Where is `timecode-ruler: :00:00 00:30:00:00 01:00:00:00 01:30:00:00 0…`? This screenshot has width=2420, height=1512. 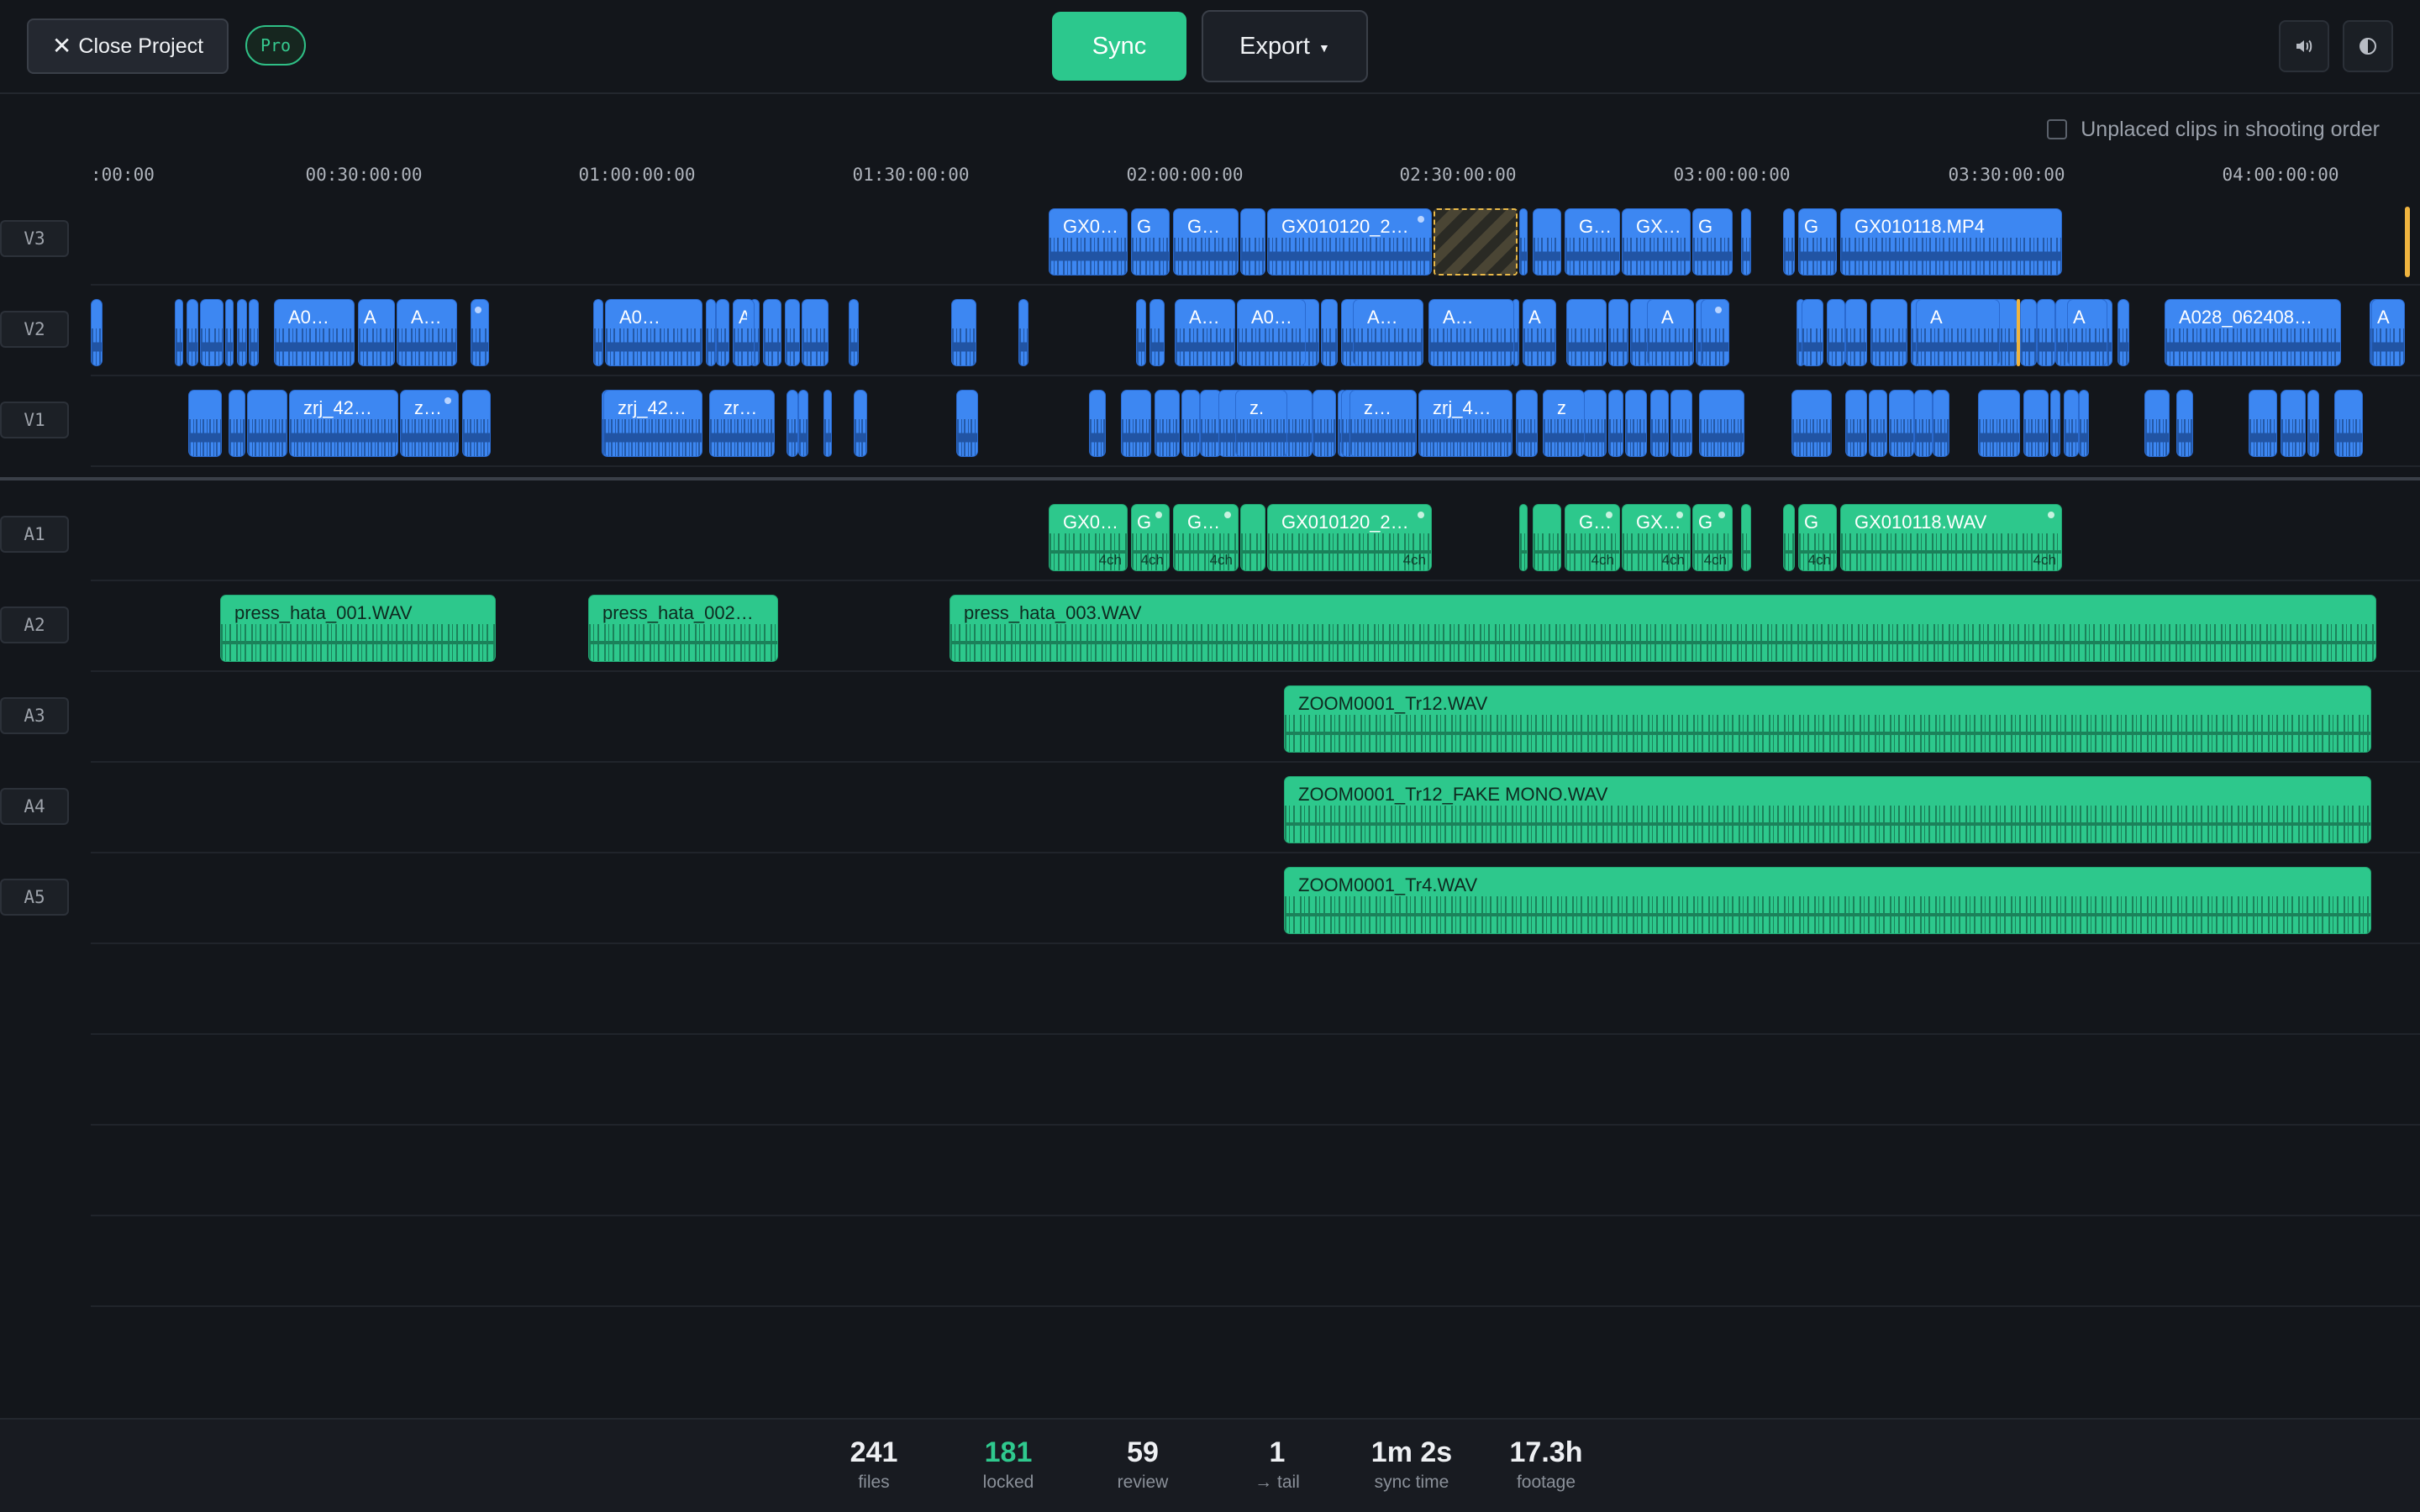 timecode-ruler: :00:00 00:30:00:00 01:00:00:00 01:30:00:00 0… is located at coordinates (1255, 176).